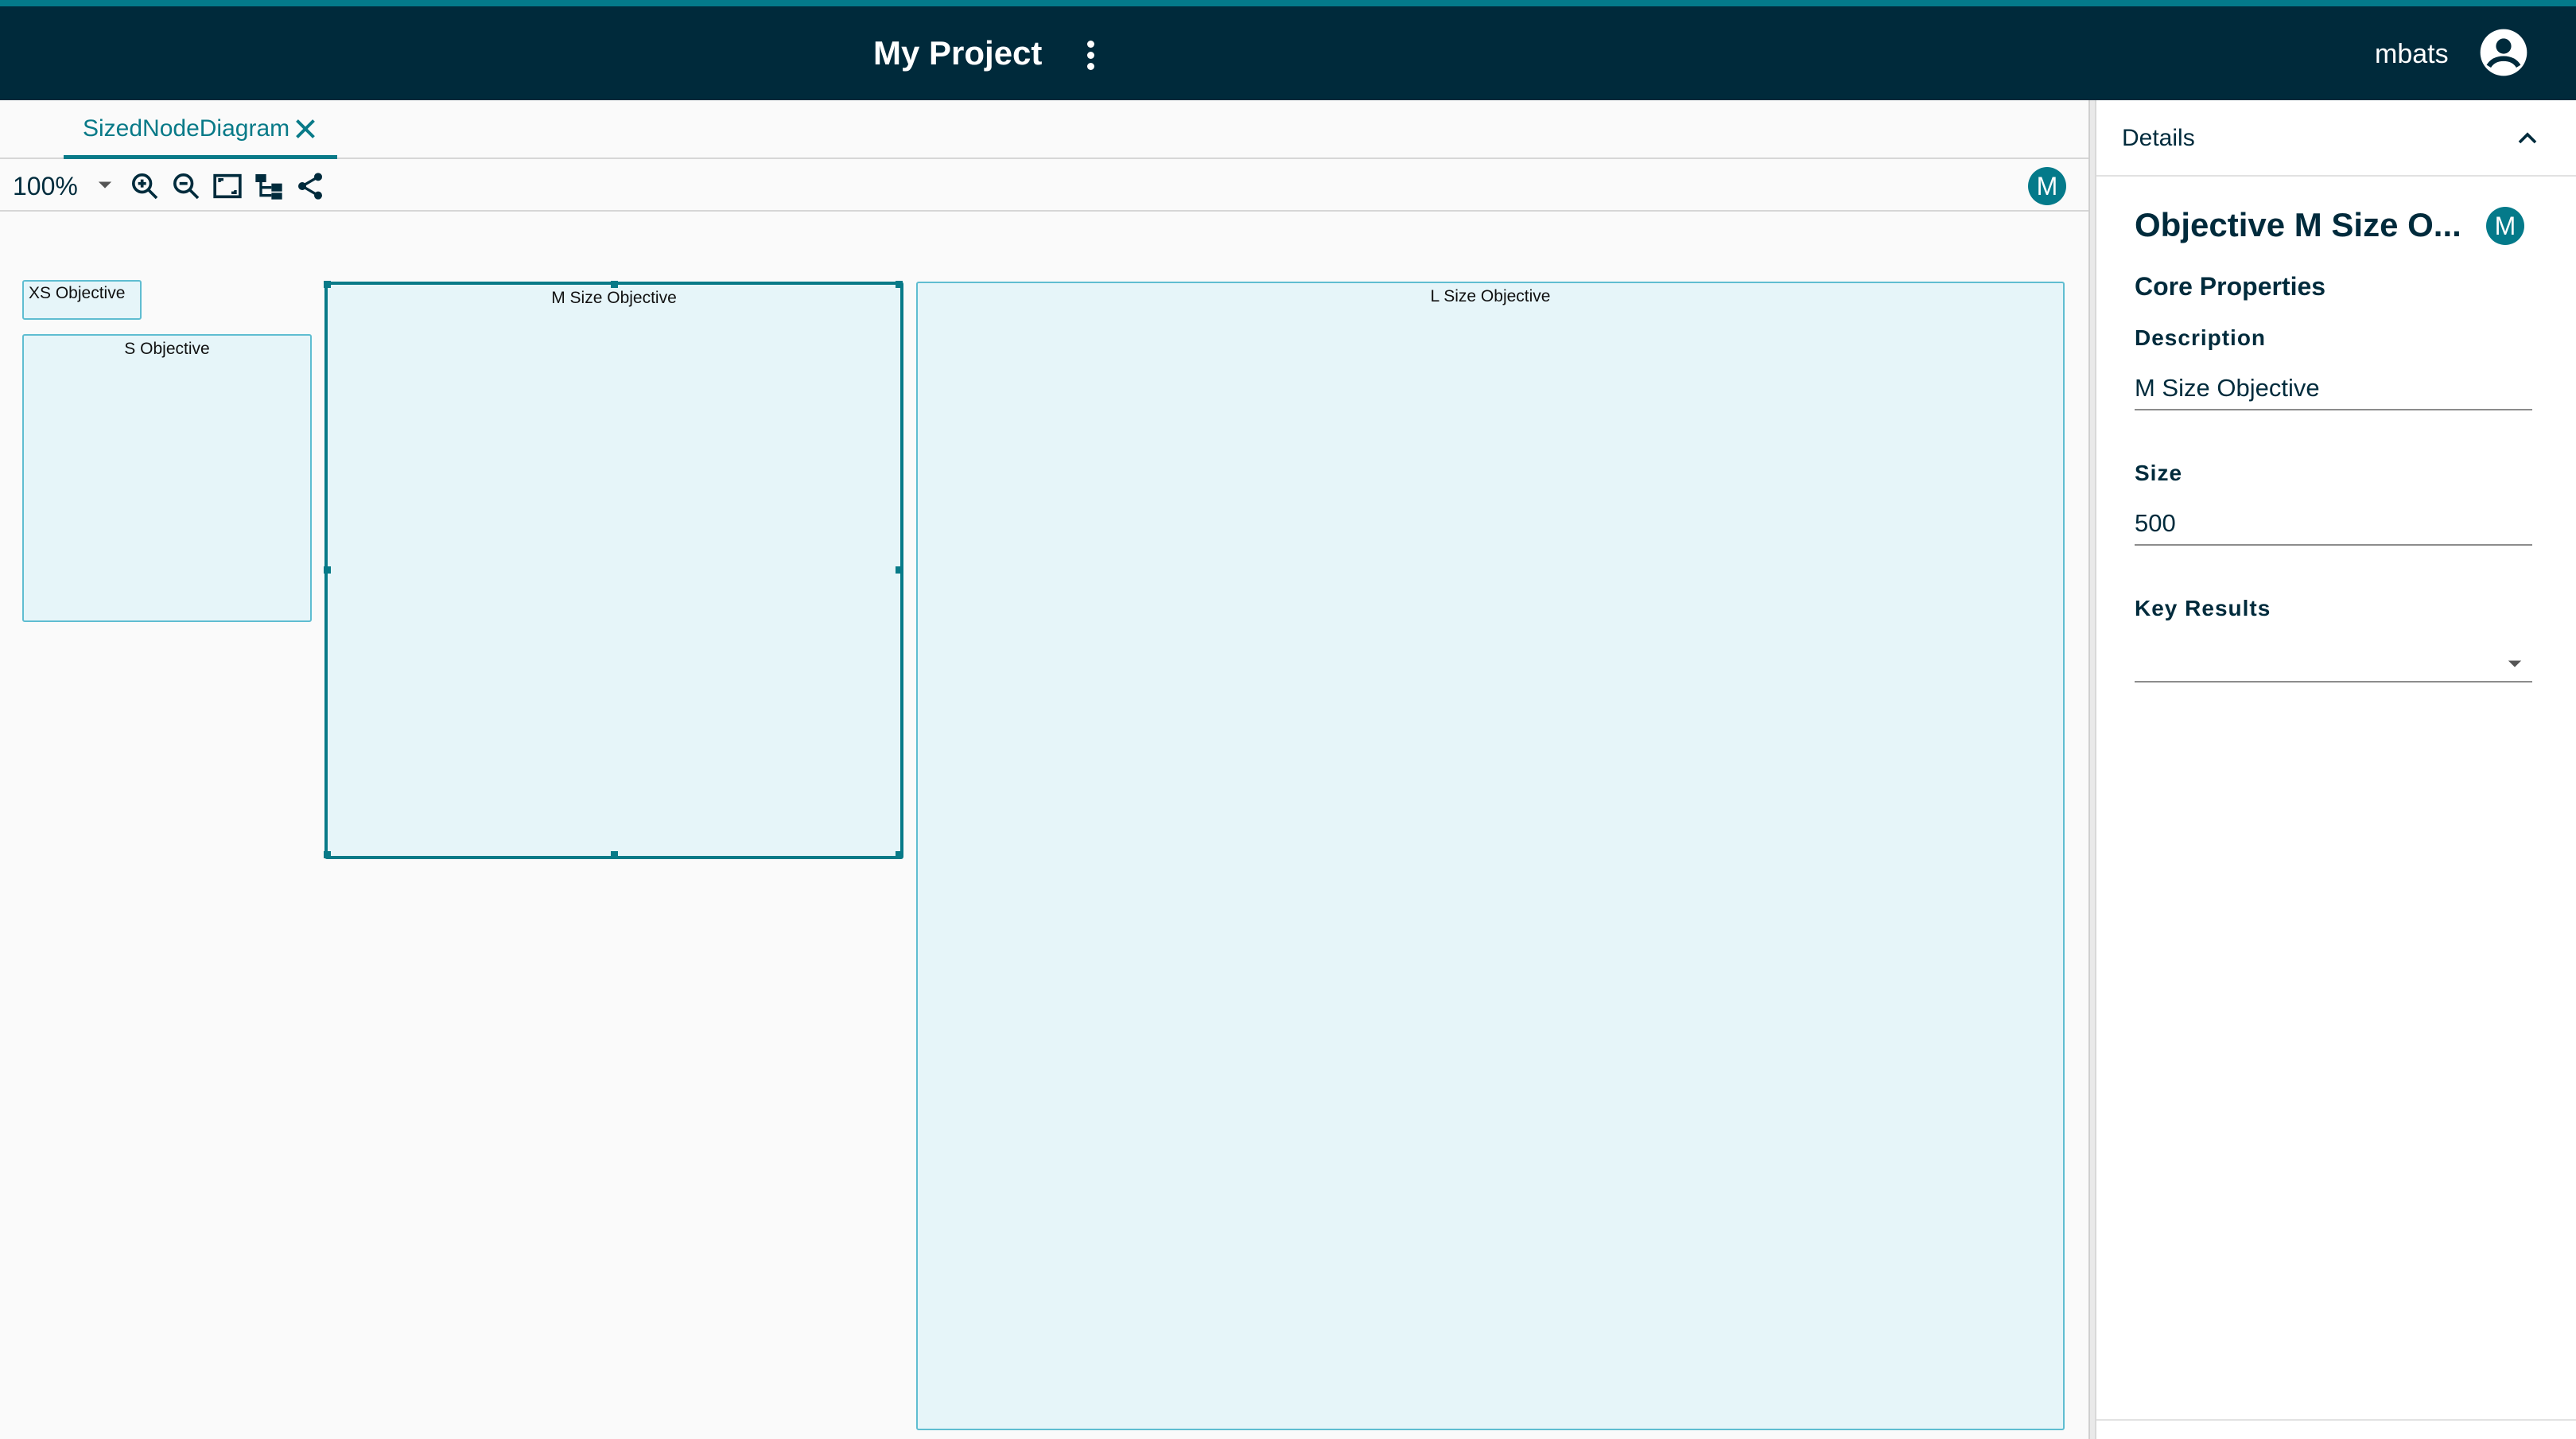  Describe the element at coordinates (145, 186) in the screenshot. I see `zoom-in-icon` at that location.